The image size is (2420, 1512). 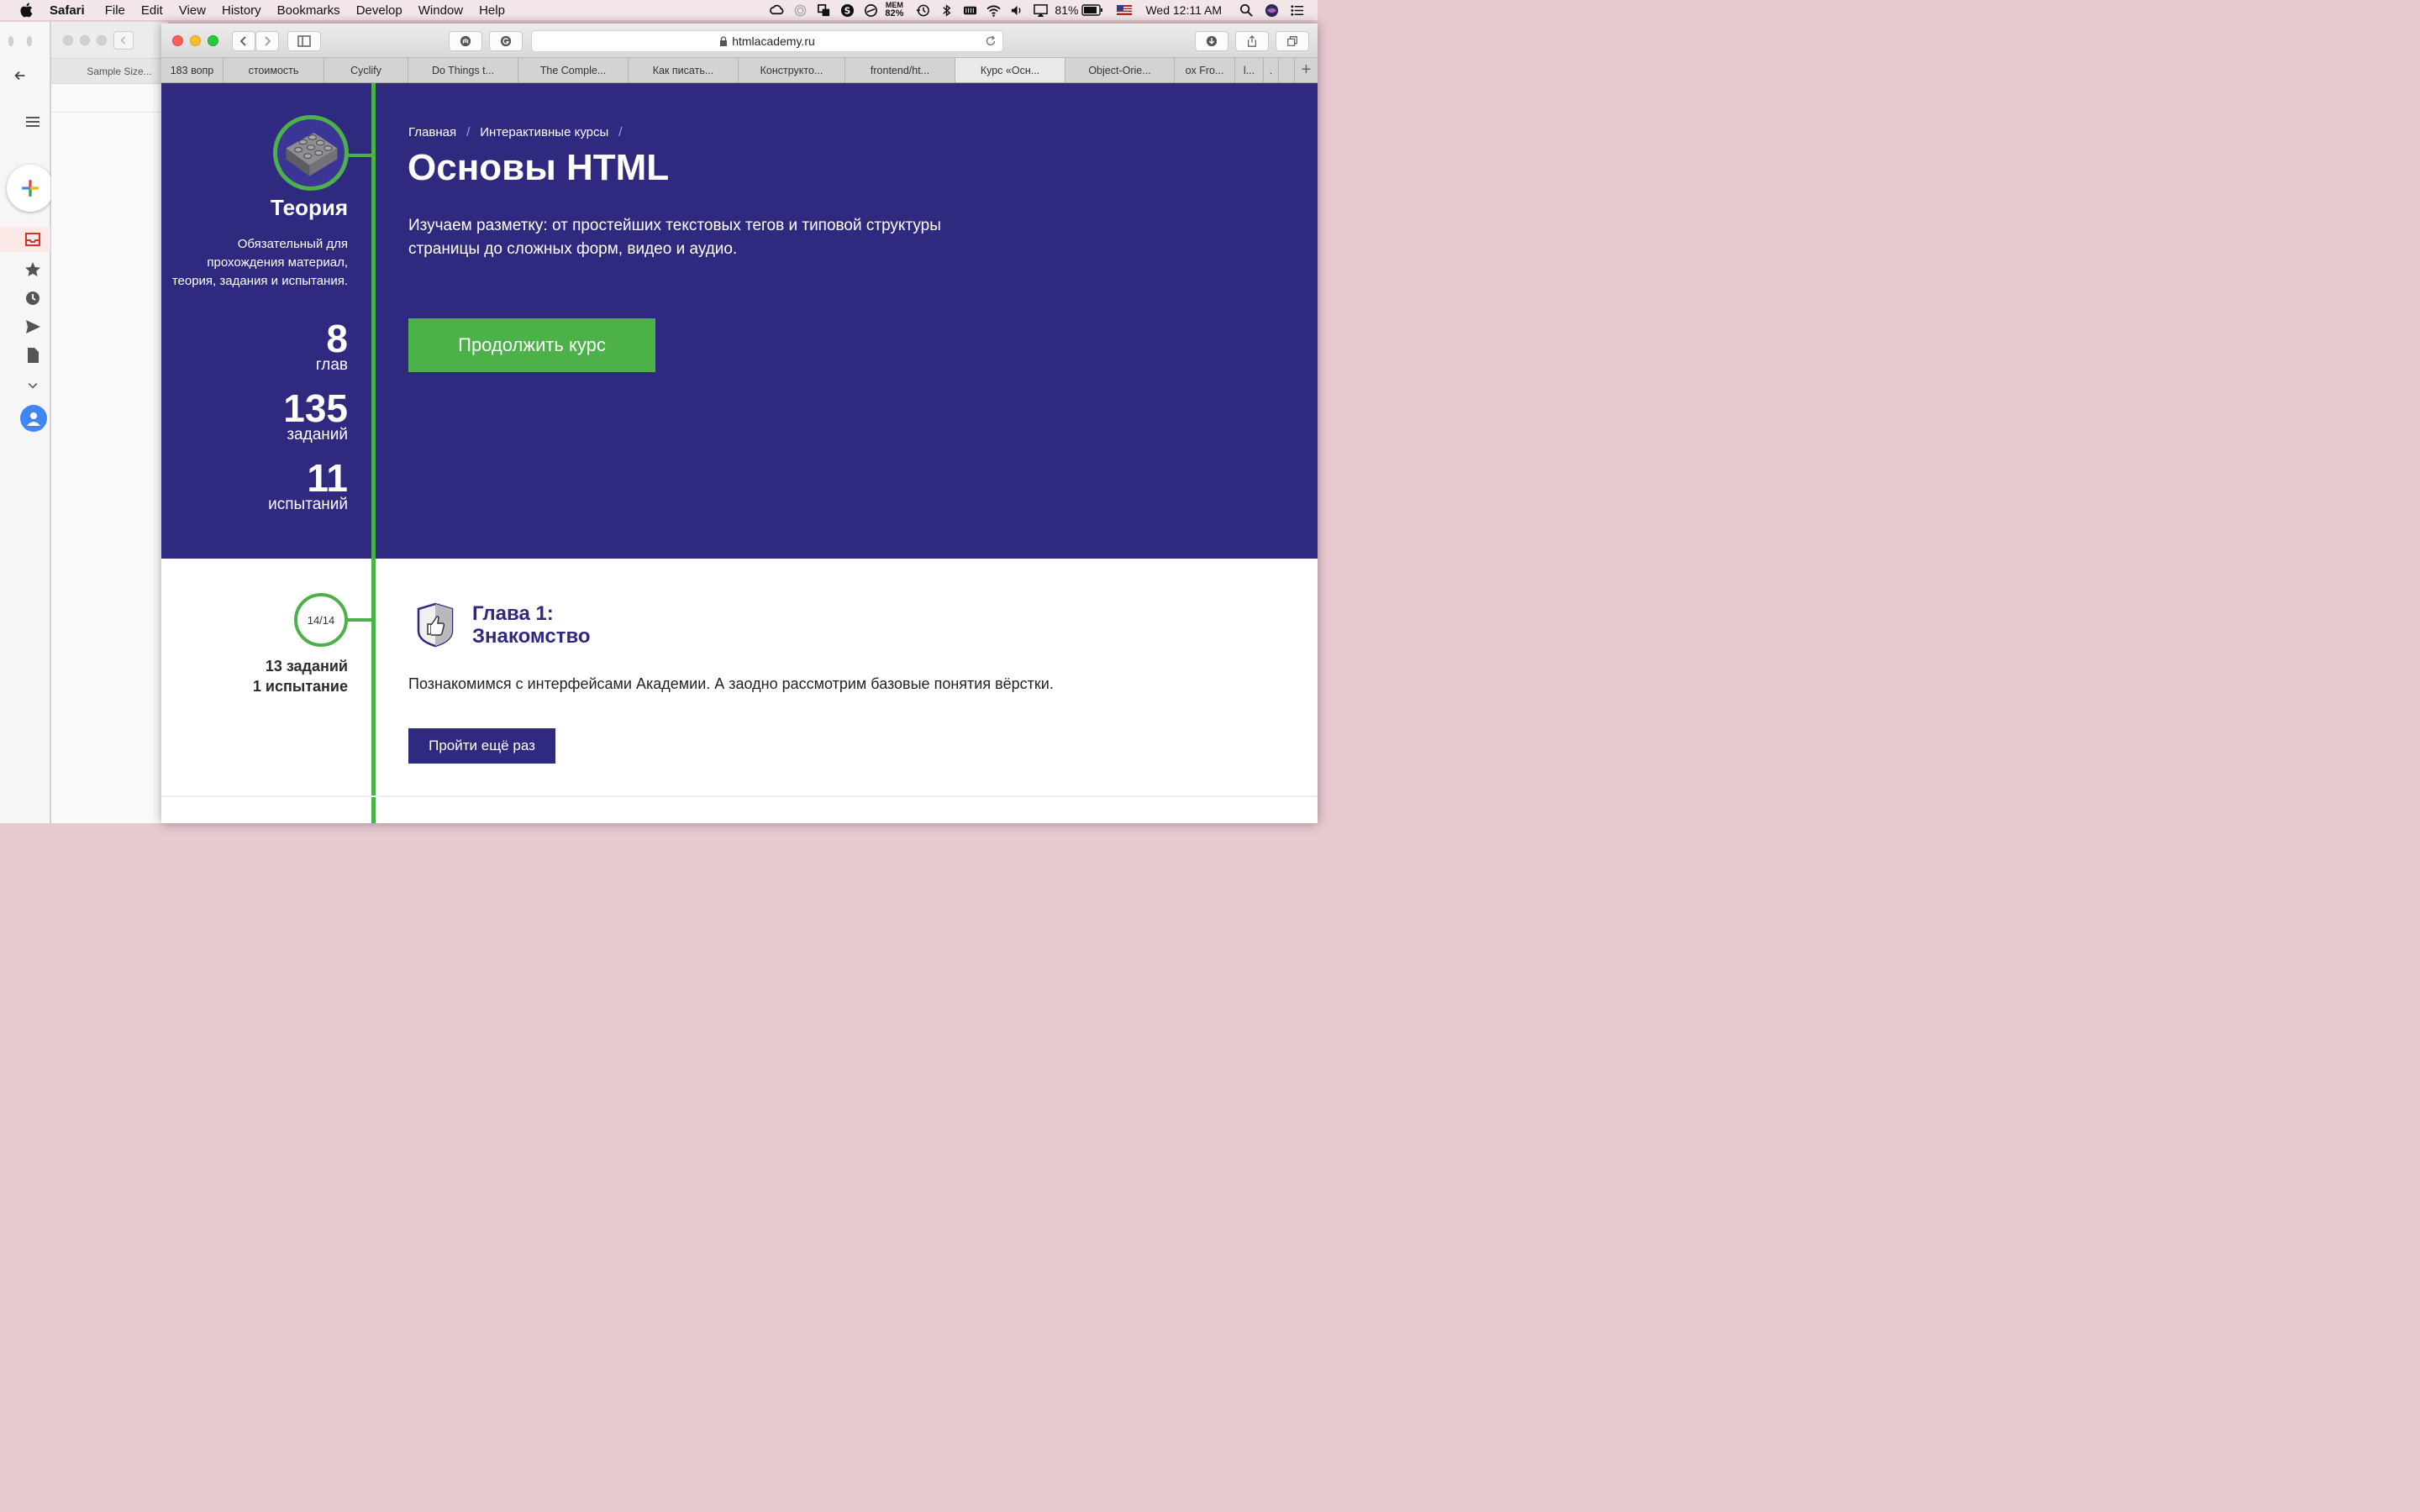 What do you see at coordinates (894, 10) in the screenshot?
I see `memory-indicator: MEM 82%` at bounding box center [894, 10].